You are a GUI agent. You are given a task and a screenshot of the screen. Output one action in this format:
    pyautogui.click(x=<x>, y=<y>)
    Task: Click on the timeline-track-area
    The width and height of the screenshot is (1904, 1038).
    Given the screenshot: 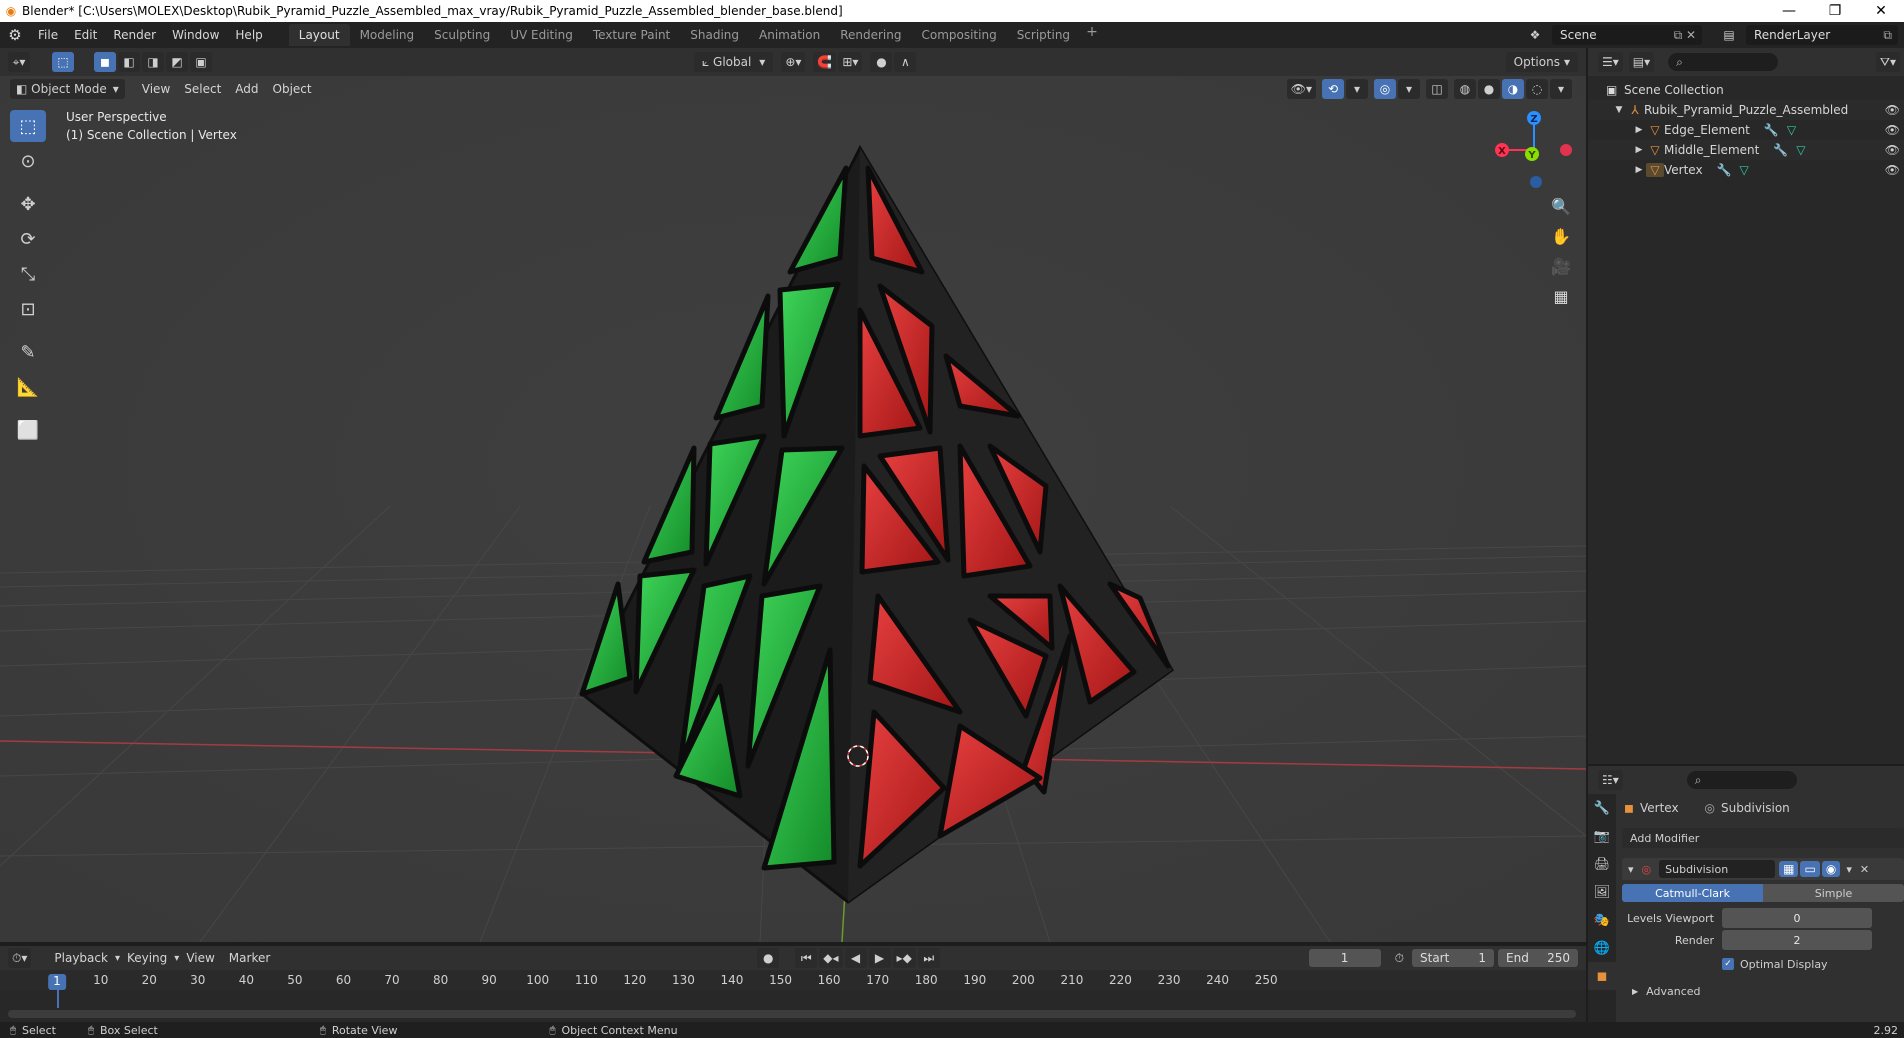 What is the action you would take?
    pyautogui.click(x=793, y=1006)
    